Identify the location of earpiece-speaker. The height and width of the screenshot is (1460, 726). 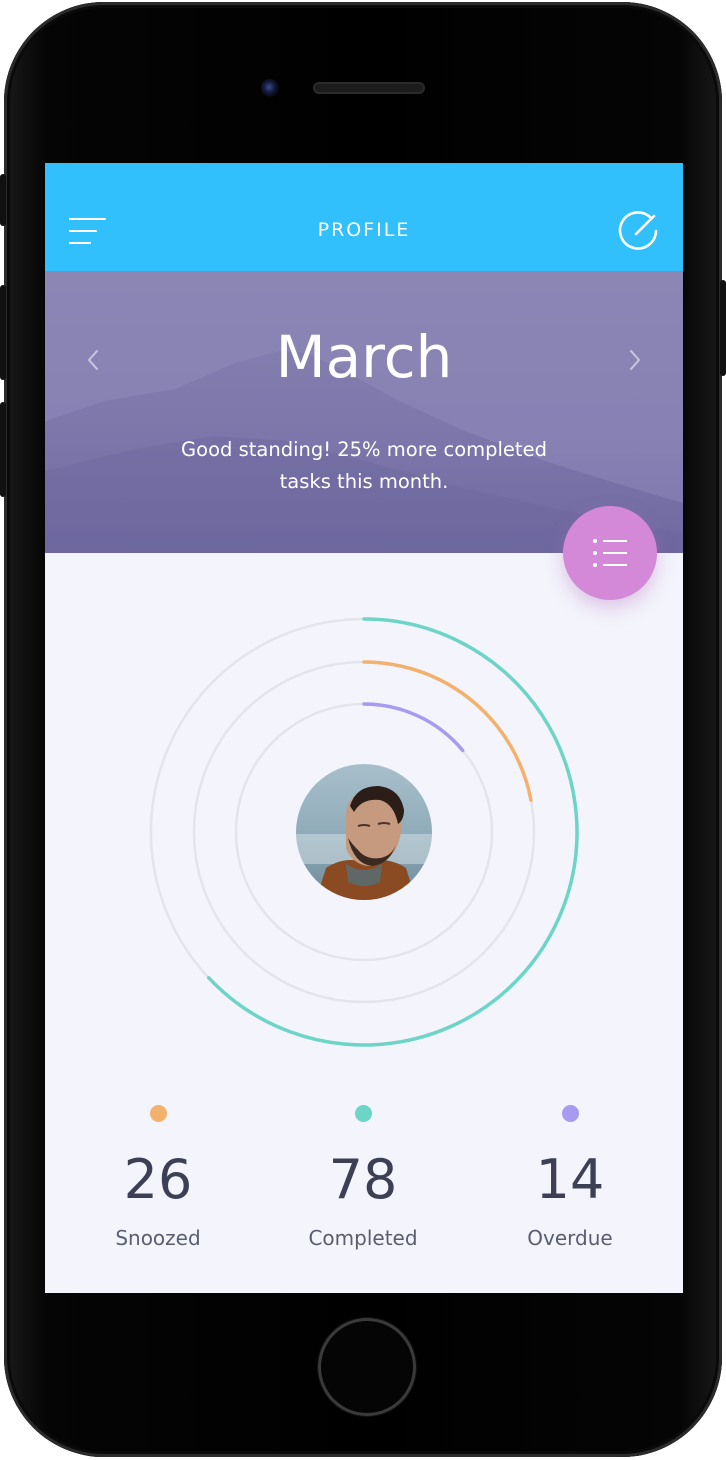
(369, 88).